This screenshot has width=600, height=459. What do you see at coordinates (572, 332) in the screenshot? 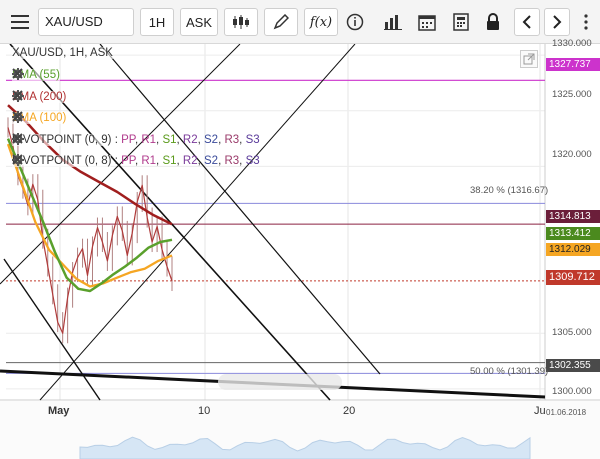
I see `y-tick-label: 1305.000` at bounding box center [572, 332].